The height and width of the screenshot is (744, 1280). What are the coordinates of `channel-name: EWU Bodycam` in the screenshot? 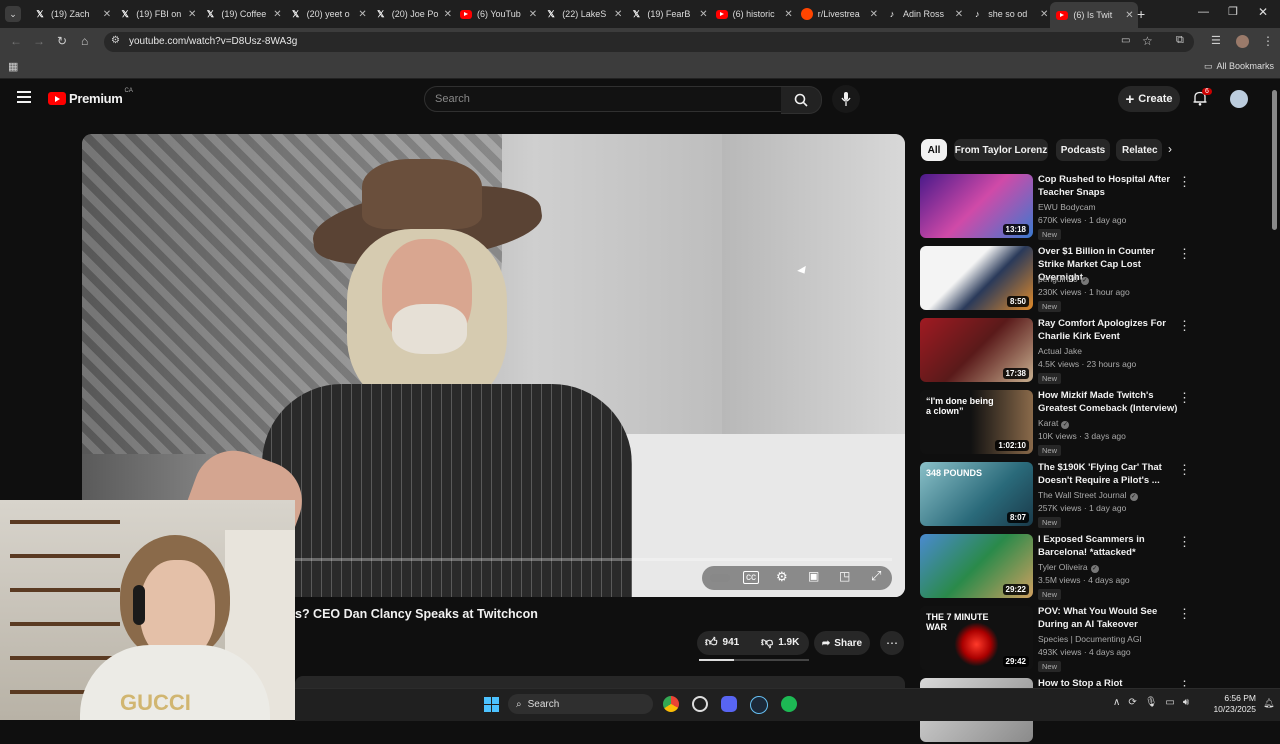 It's located at (1067, 207).